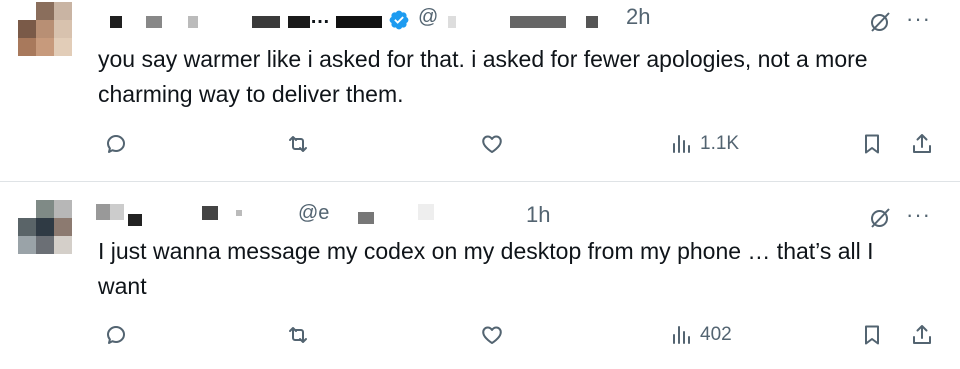 The image size is (960, 369). What do you see at coordinates (122, 286) in the screenshot?
I see `tweet-text-line: want` at bounding box center [122, 286].